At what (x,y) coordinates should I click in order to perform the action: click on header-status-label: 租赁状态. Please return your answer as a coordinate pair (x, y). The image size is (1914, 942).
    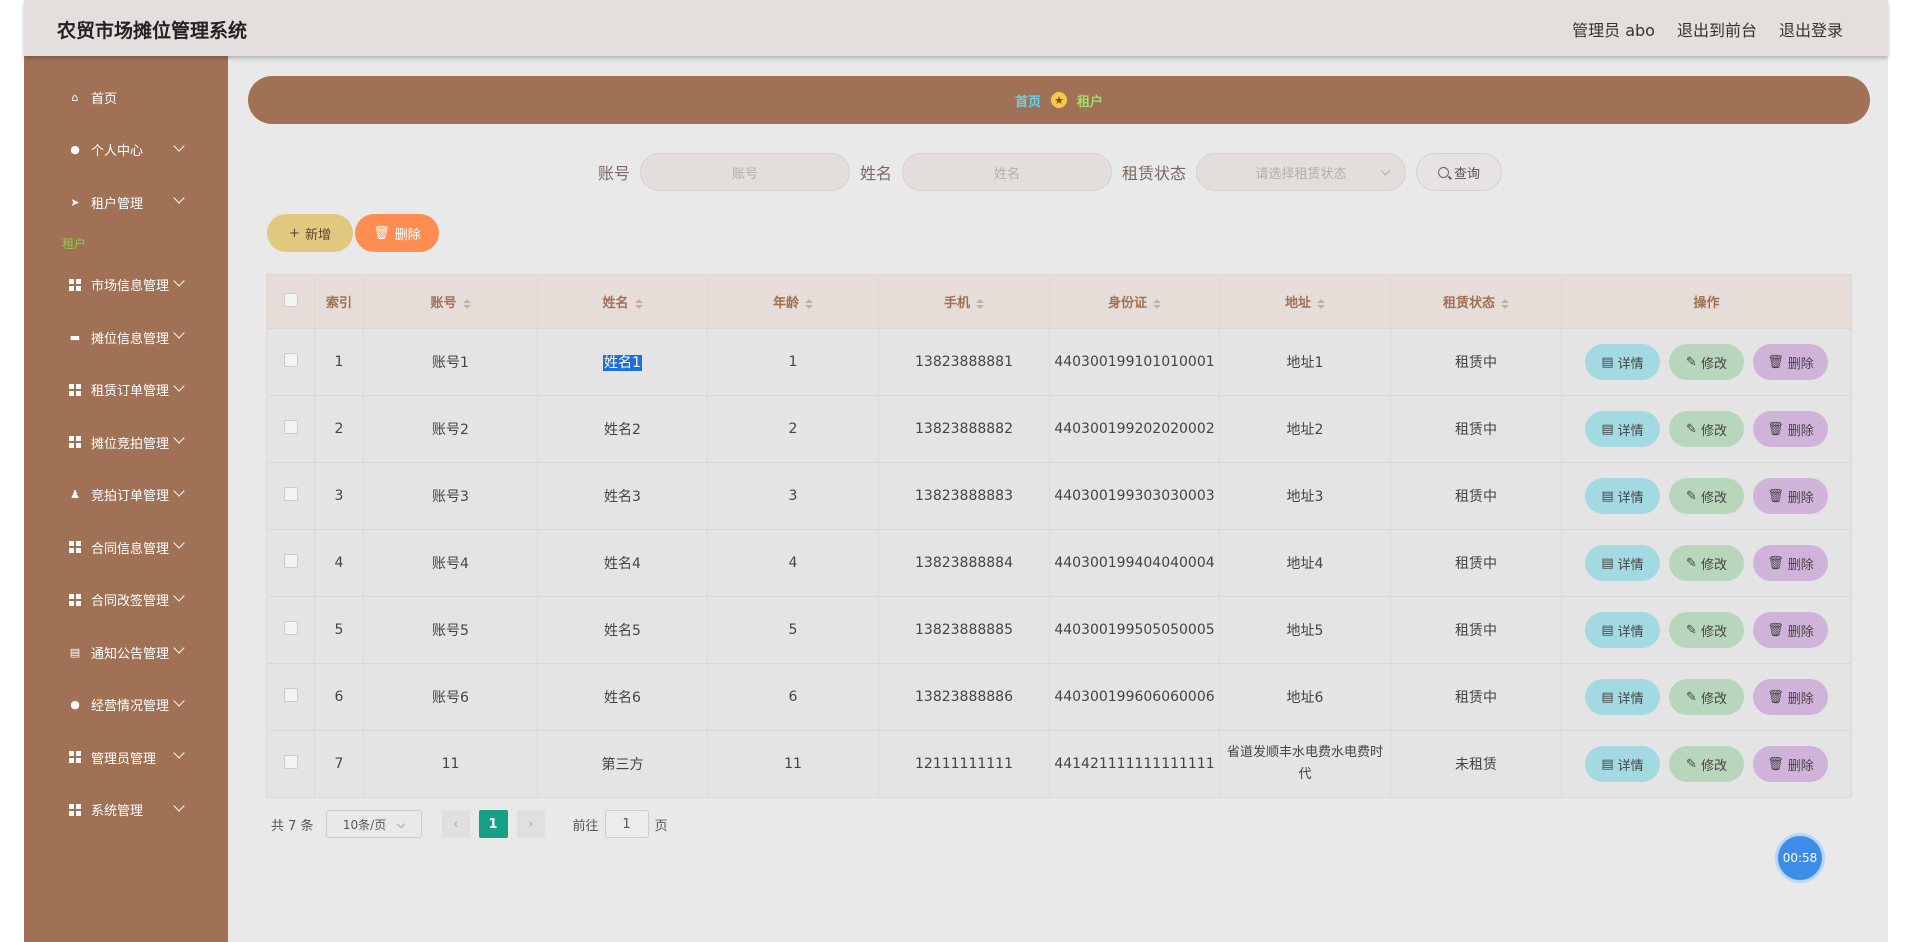
    Looking at the image, I should click on (1468, 303).